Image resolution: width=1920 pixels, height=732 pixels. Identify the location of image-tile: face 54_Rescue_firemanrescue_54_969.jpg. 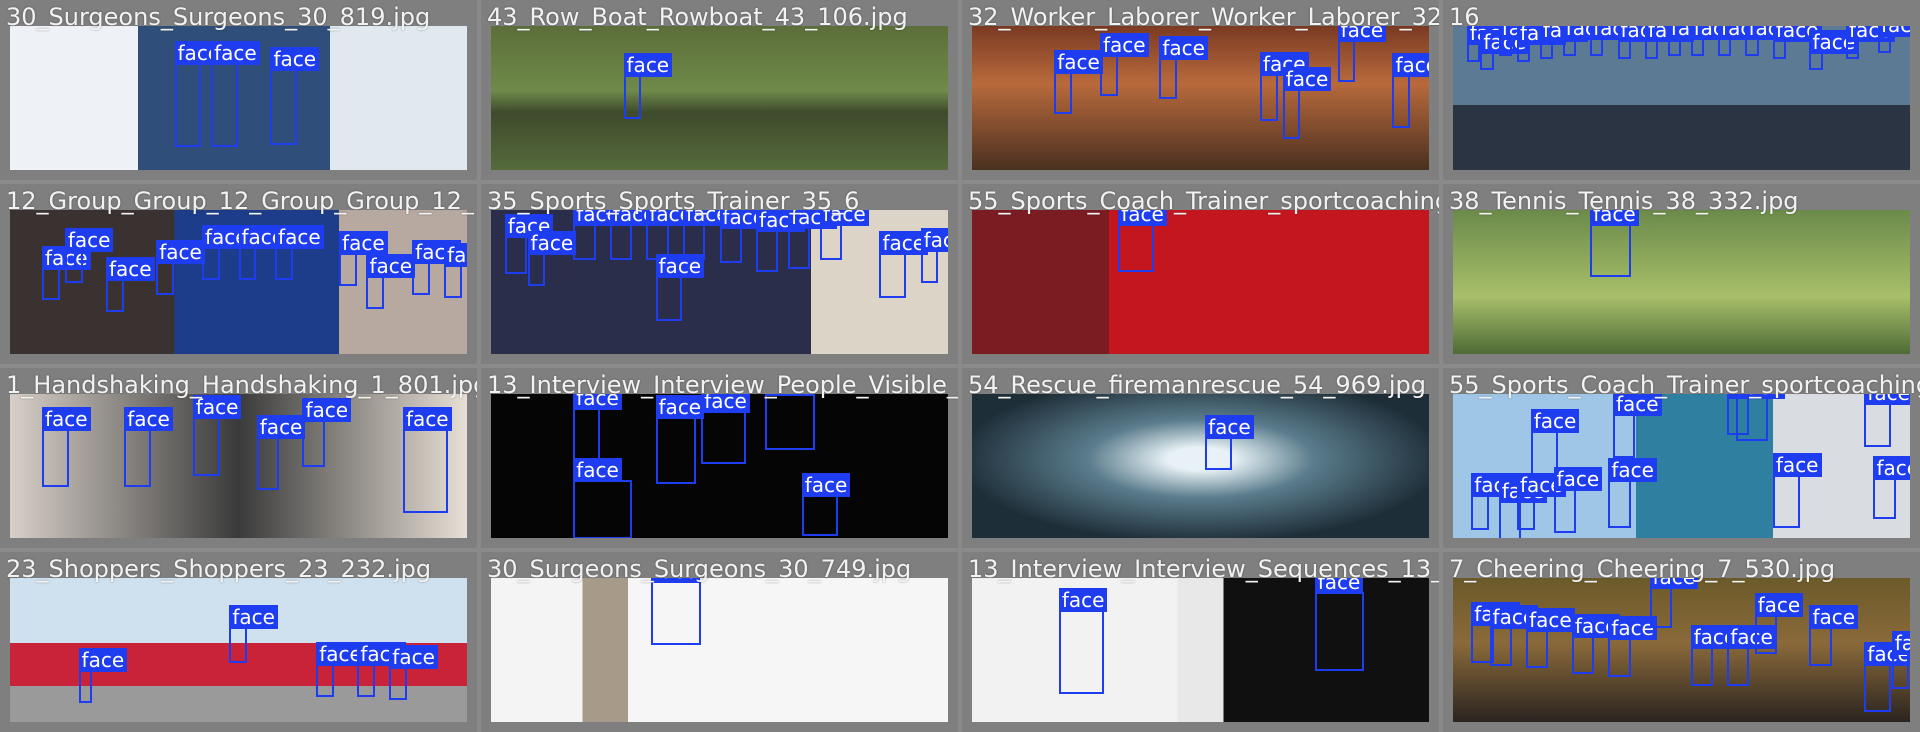
(1200, 458).